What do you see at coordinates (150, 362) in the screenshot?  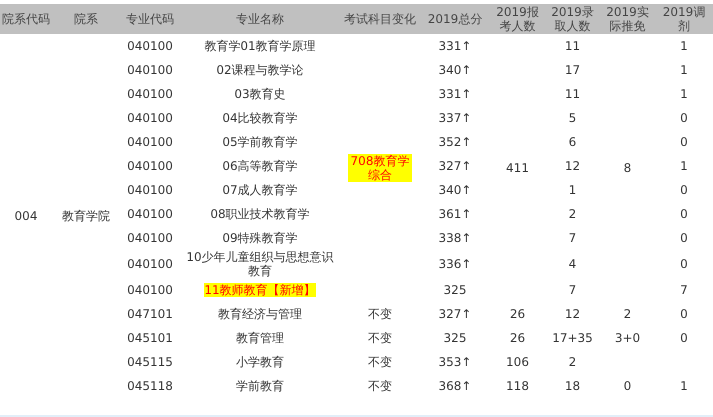 I see `table-cell: 045115` at bounding box center [150, 362].